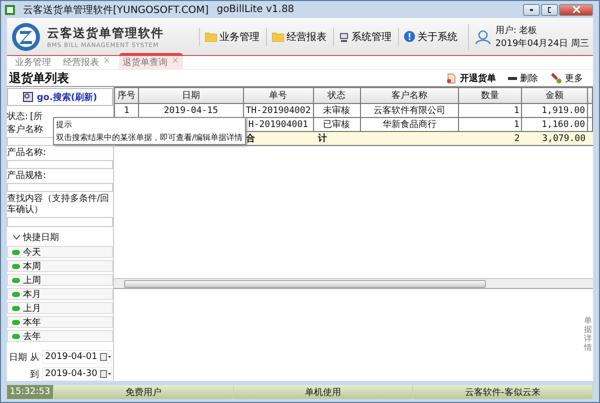 The width and height of the screenshot is (600, 403). What do you see at coordinates (336, 111) in the screenshot?
I see `table-cell: 未审核` at bounding box center [336, 111].